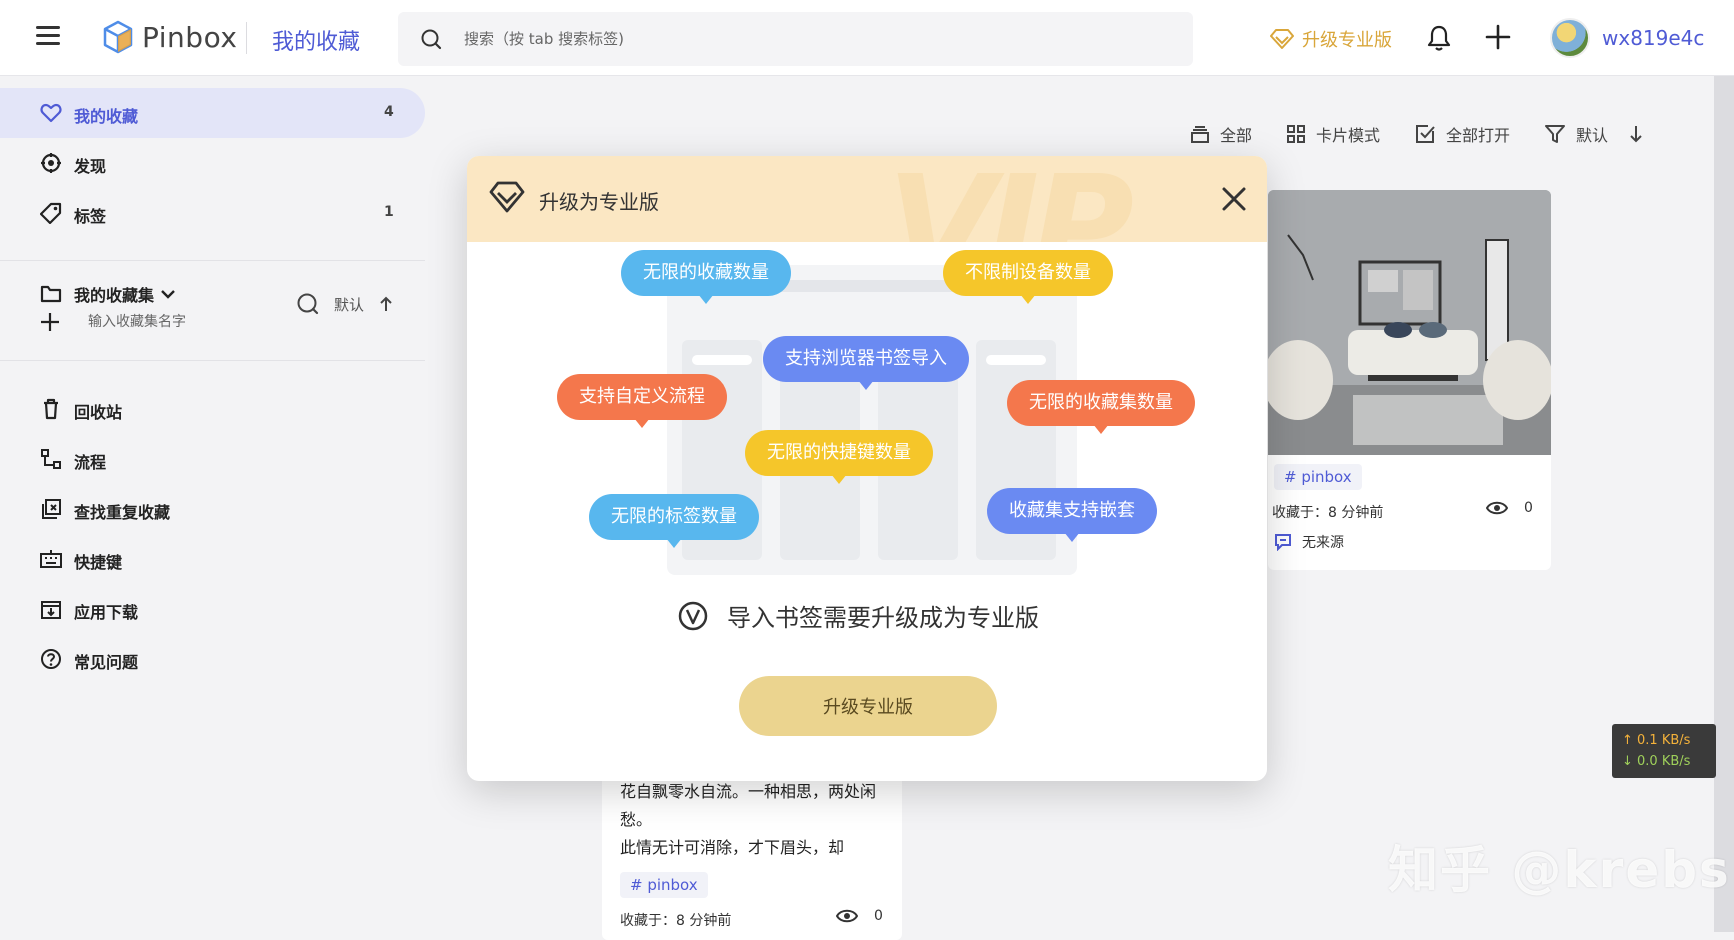  What do you see at coordinates (212, 163) in the screenshot?
I see `sidebar-item-discover: 发现` at bounding box center [212, 163].